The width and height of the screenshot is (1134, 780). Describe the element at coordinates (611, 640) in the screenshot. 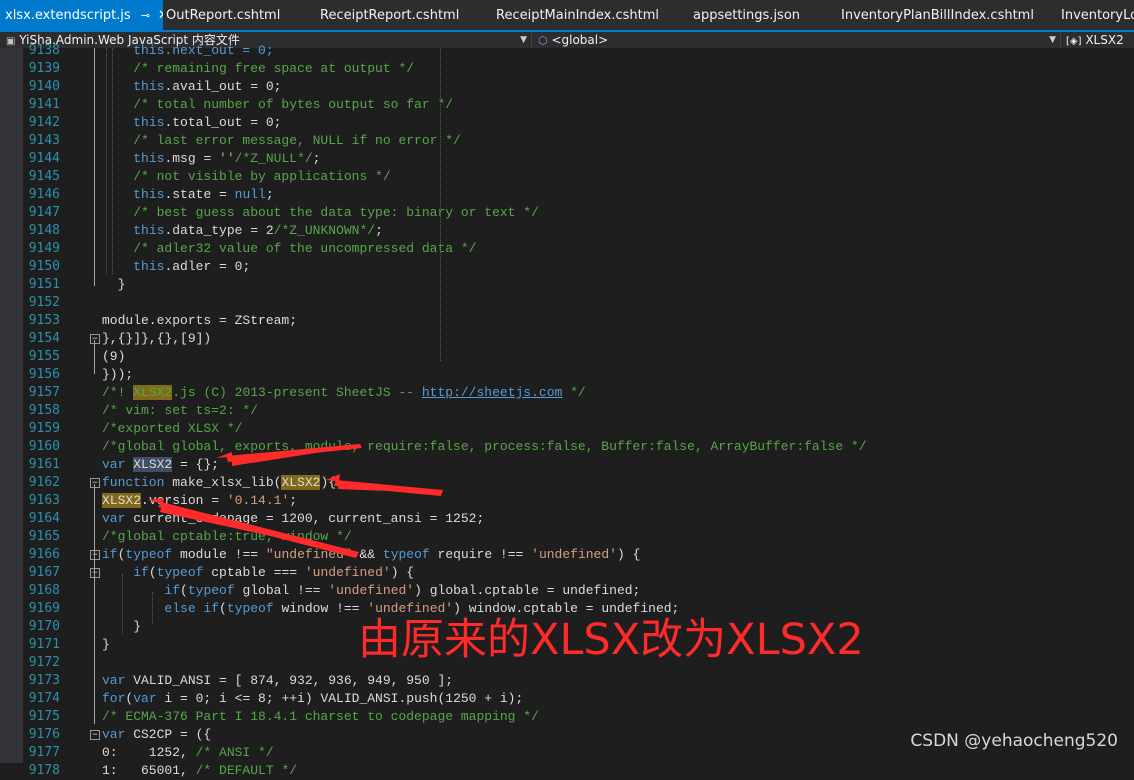

I see `annotation-text: 由原来的XLSX改为XLSX2` at that location.